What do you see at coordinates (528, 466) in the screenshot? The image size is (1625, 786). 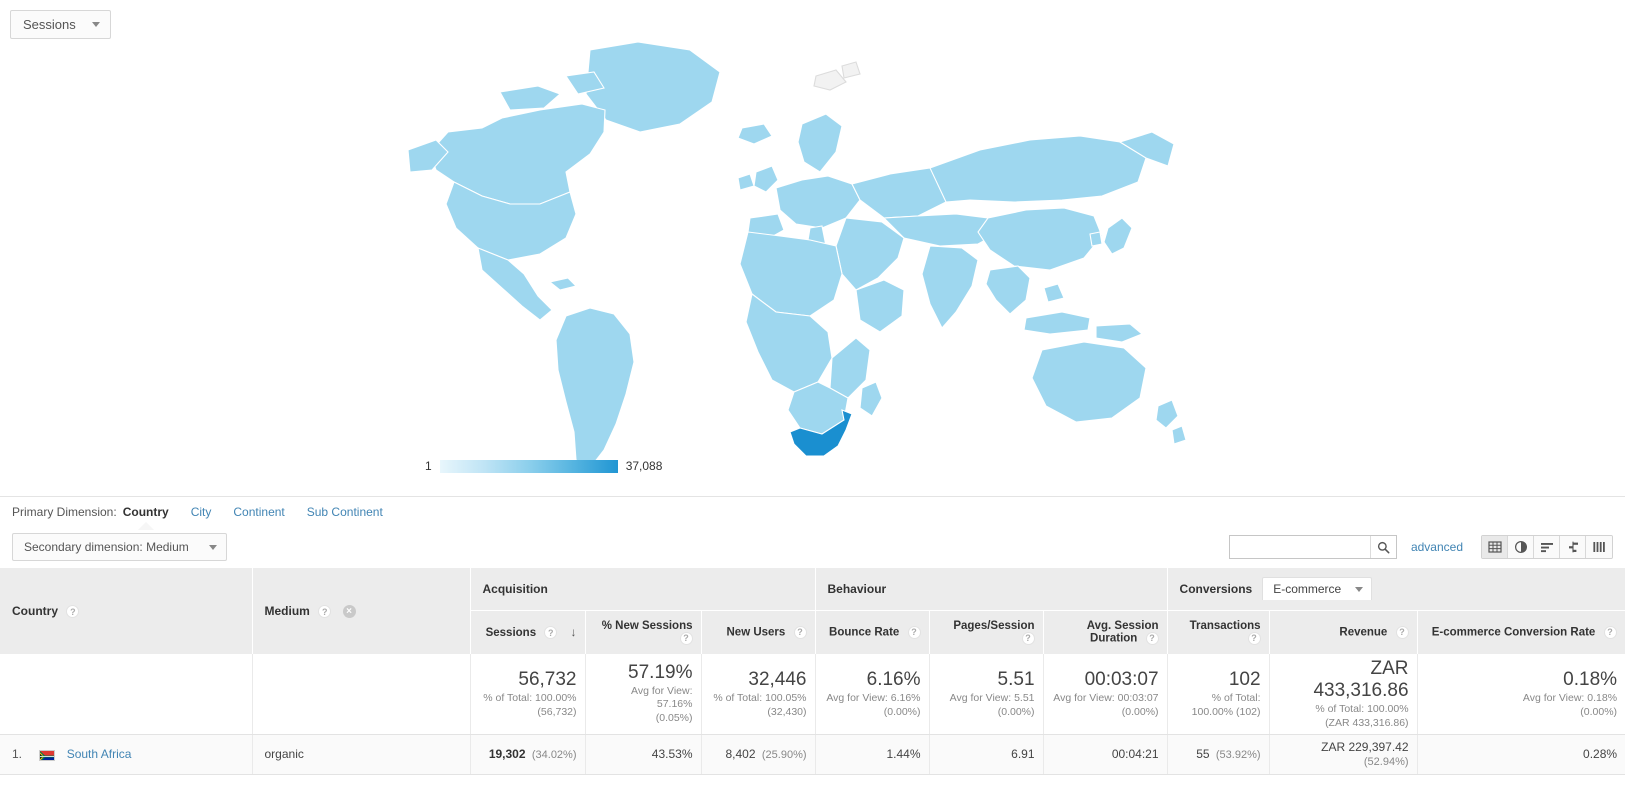 I see `legend-gradient-bar` at bounding box center [528, 466].